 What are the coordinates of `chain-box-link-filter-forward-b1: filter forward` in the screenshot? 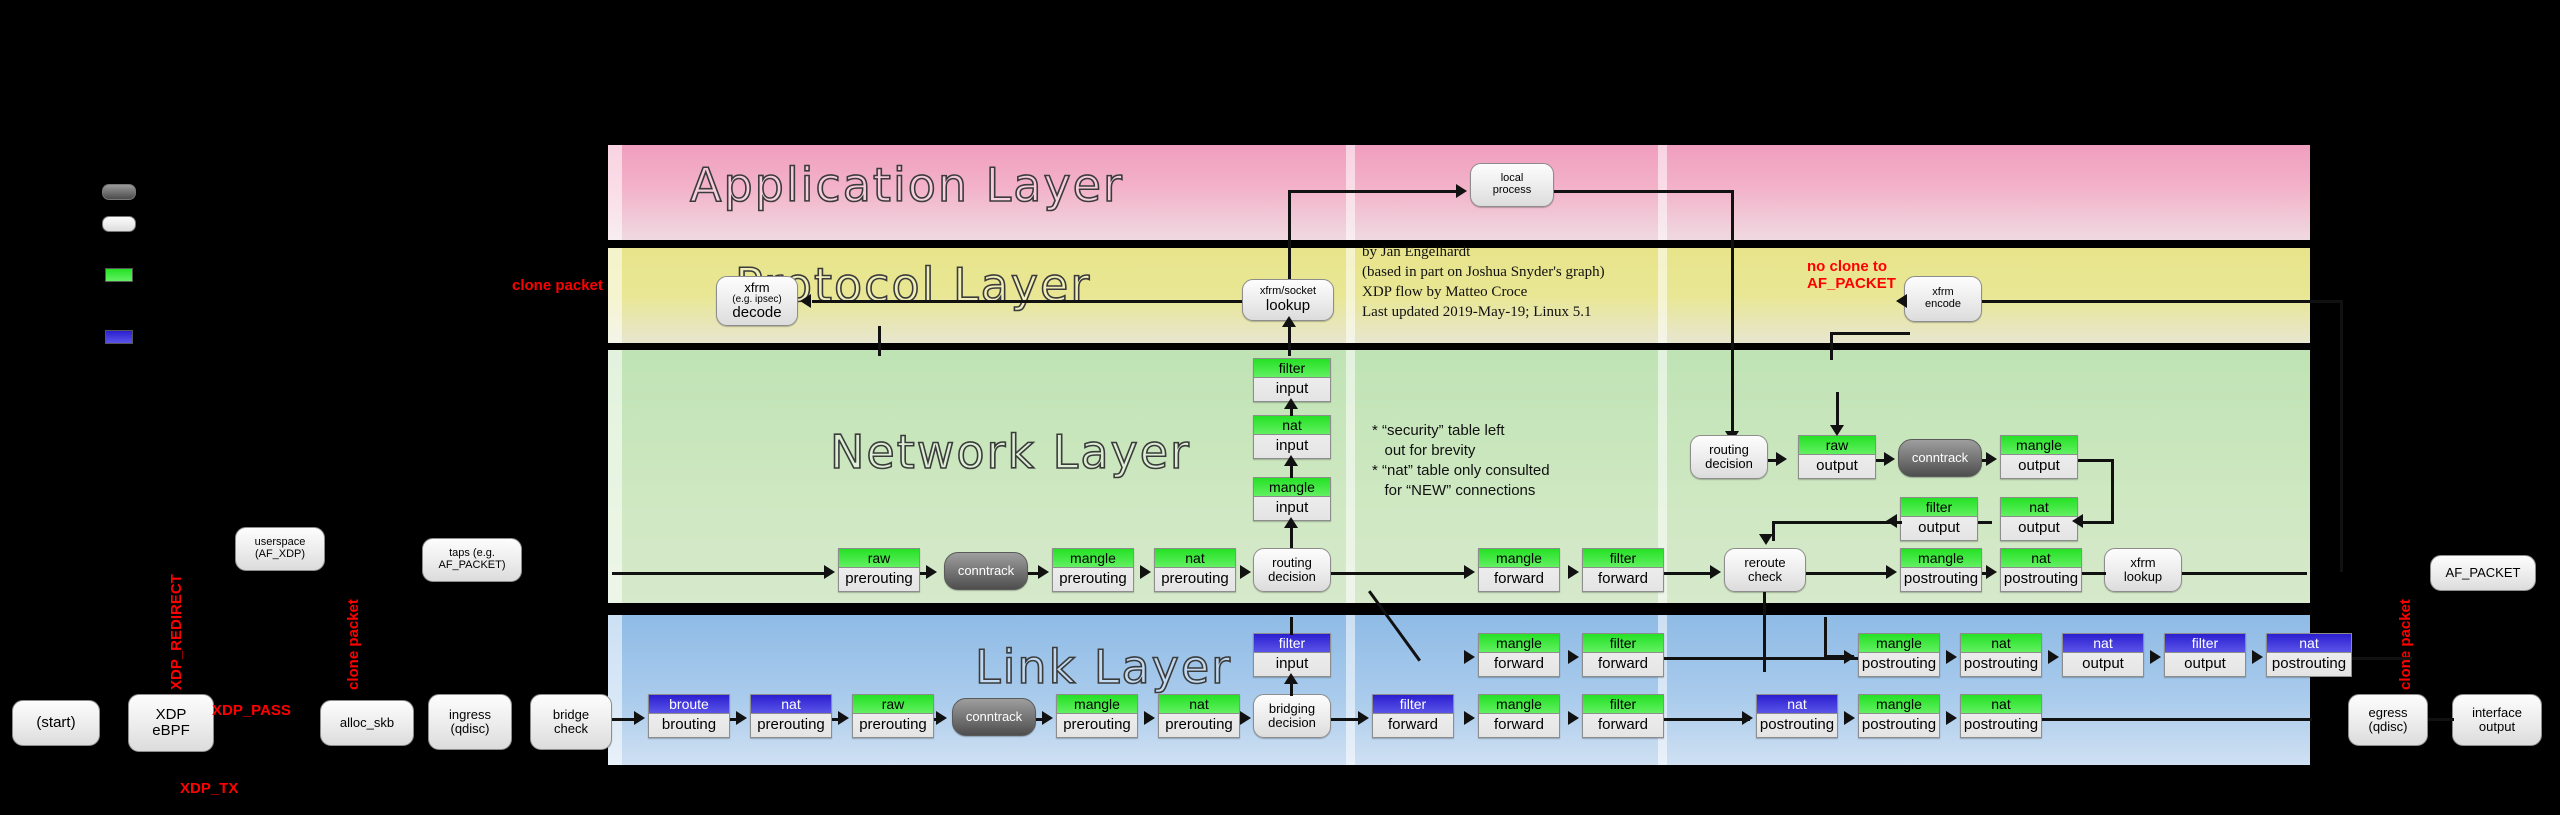 It's located at (1413, 716).